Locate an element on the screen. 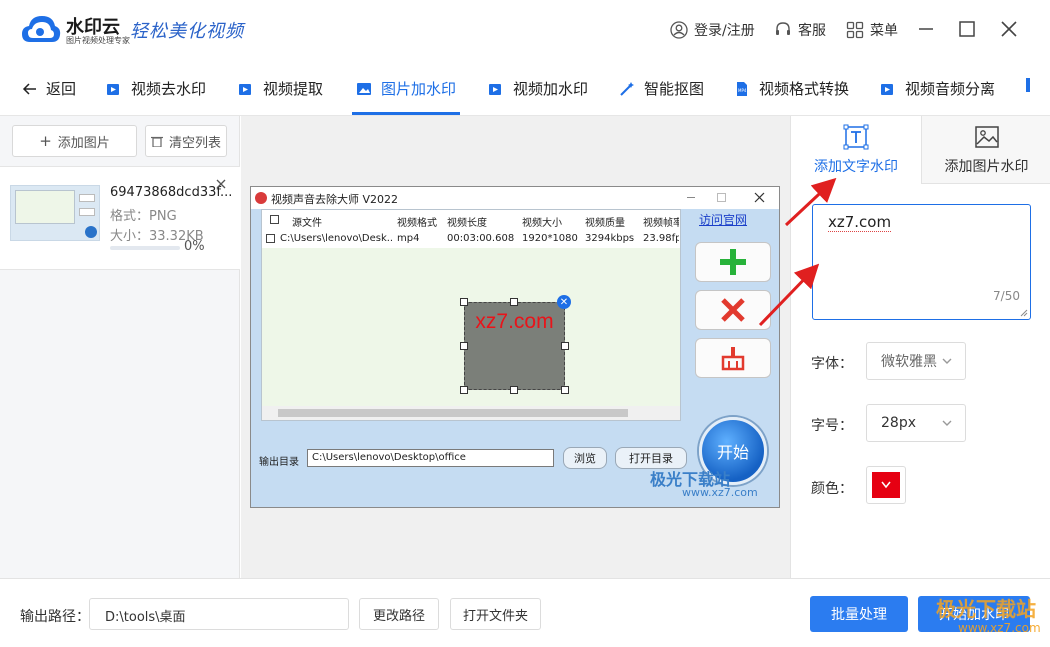 Image resolution: width=1050 pixels, height=647 pixels. tab-smart-cutout: 智能抠图 is located at coordinates (661, 88).